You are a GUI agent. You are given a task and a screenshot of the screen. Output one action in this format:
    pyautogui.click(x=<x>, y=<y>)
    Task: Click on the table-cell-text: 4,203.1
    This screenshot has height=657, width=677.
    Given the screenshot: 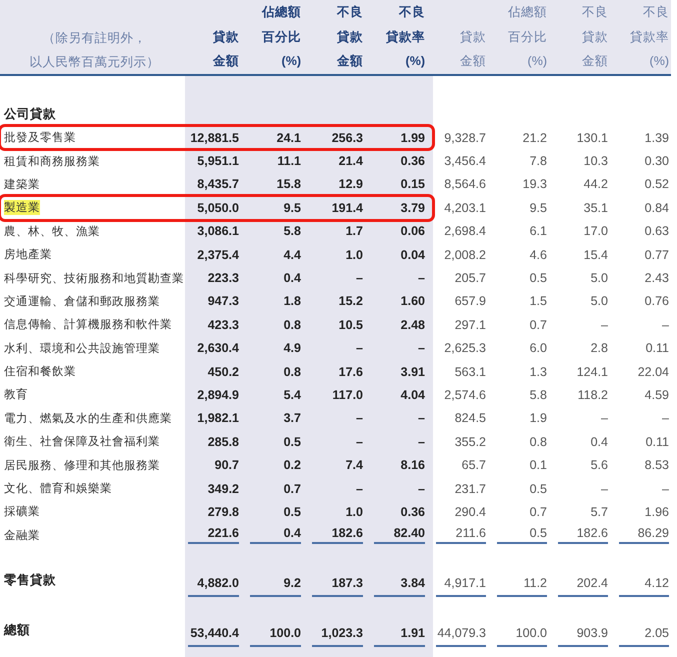 What is the action you would take?
    pyautogui.click(x=464, y=207)
    